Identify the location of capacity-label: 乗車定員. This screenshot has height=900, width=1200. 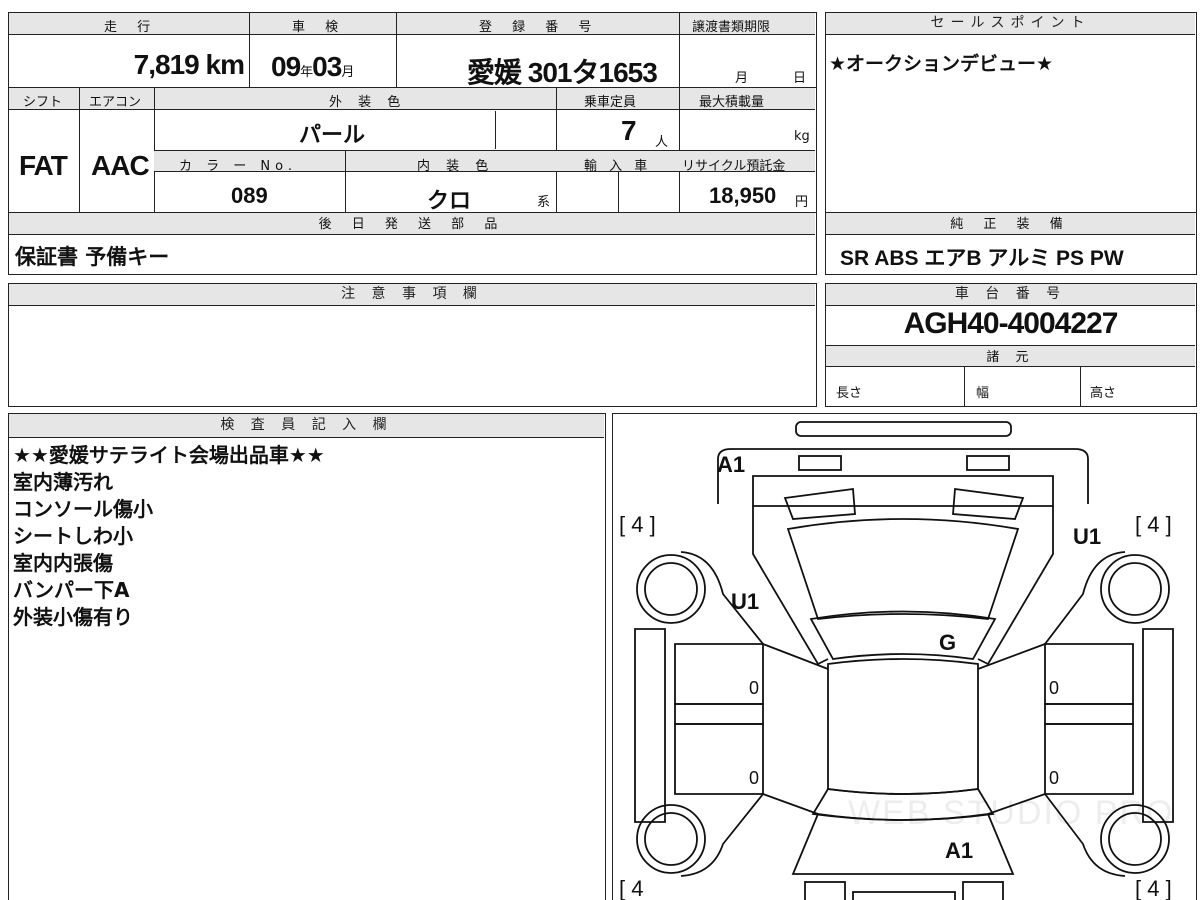
(610, 102).